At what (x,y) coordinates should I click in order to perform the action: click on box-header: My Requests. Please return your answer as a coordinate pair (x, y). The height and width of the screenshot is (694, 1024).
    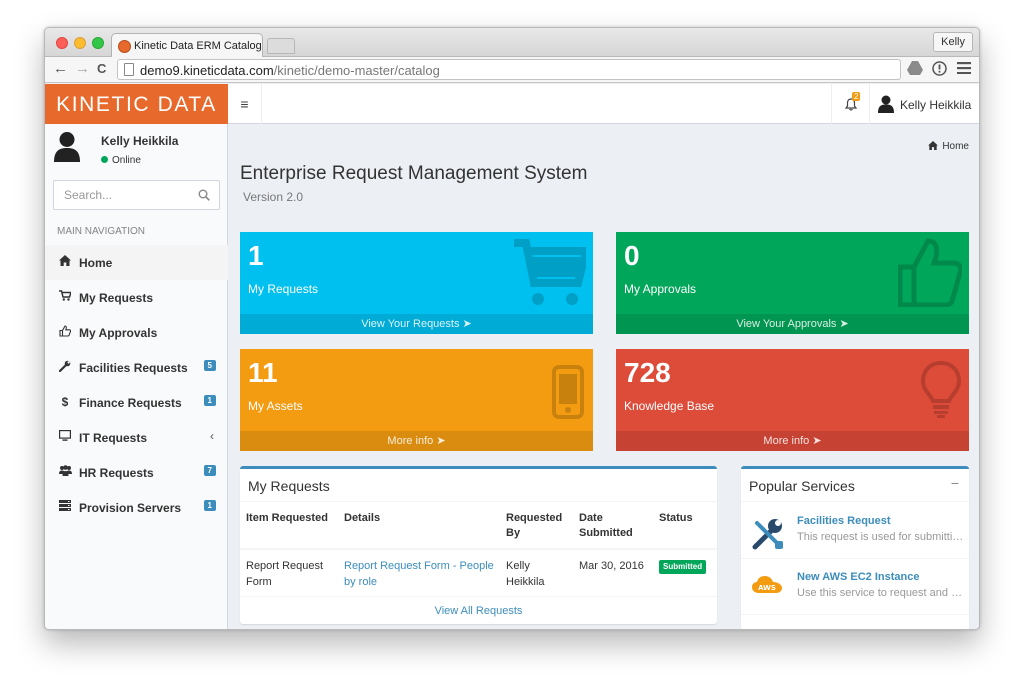
    Looking at the image, I should click on (478, 485).